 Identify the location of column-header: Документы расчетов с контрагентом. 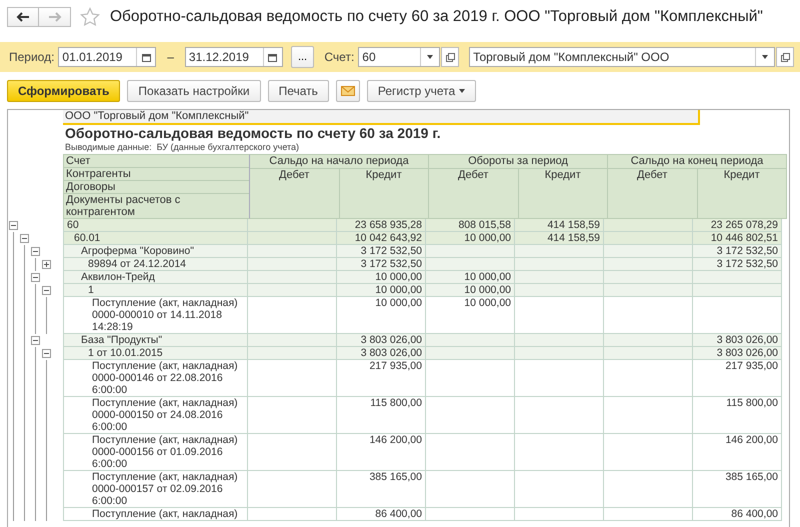
(123, 206).